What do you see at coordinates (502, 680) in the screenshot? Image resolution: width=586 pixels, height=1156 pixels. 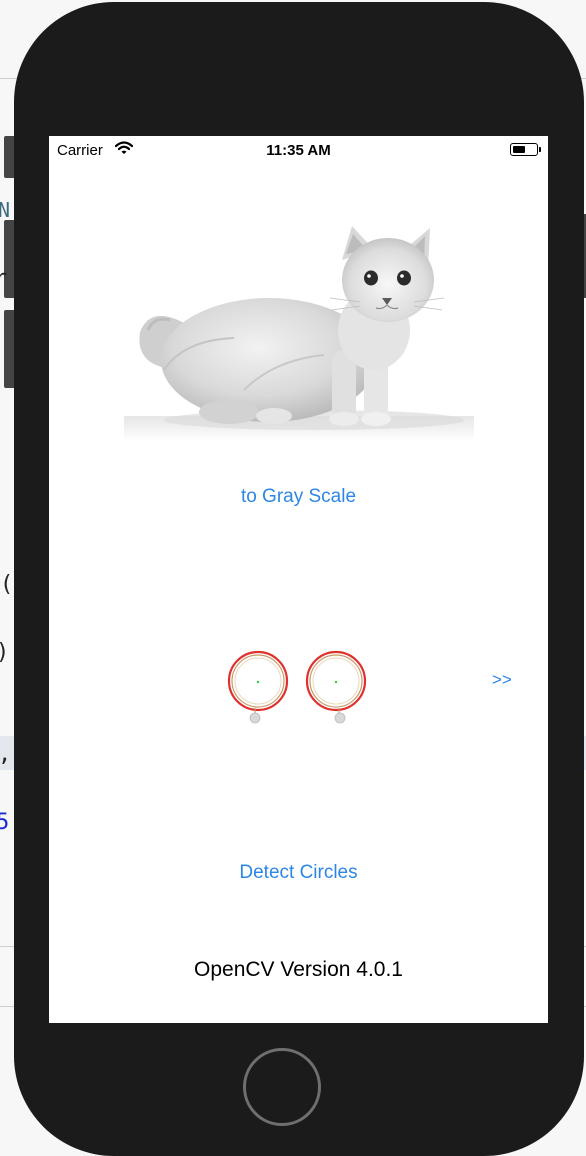 I see `next-button: >>` at bounding box center [502, 680].